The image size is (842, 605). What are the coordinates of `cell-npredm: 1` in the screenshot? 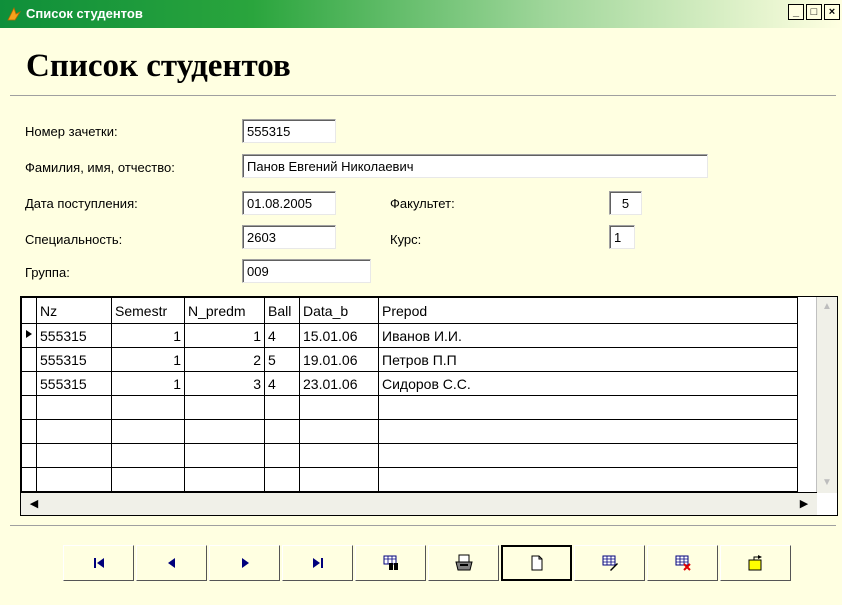 It's located at (224, 335).